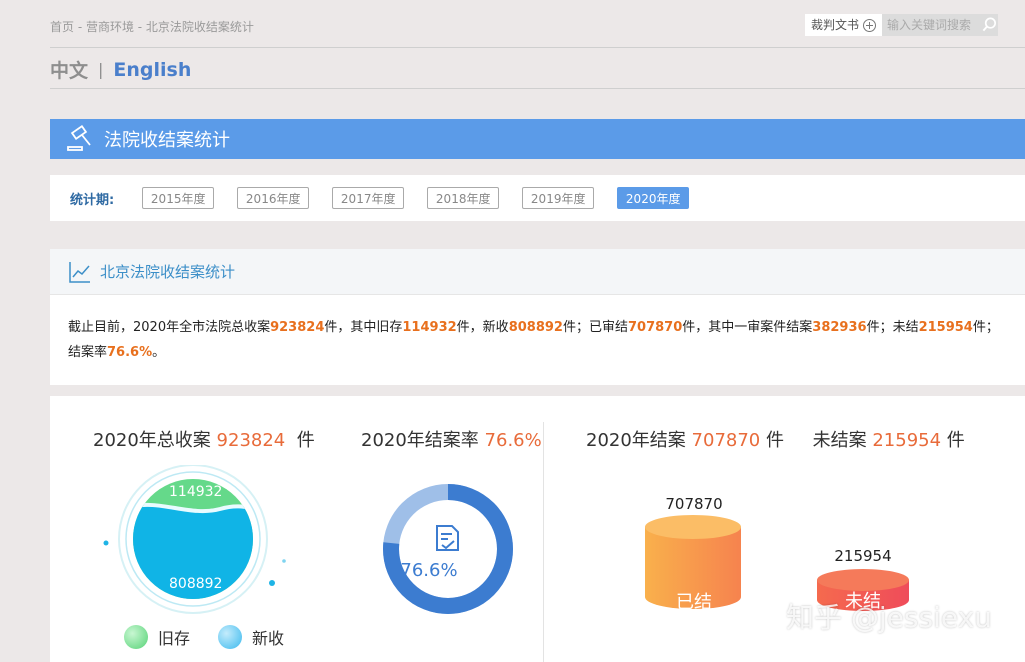 The height and width of the screenshot is (662, 1025). I want to click on closure-rate-donut, so click(448, 549).